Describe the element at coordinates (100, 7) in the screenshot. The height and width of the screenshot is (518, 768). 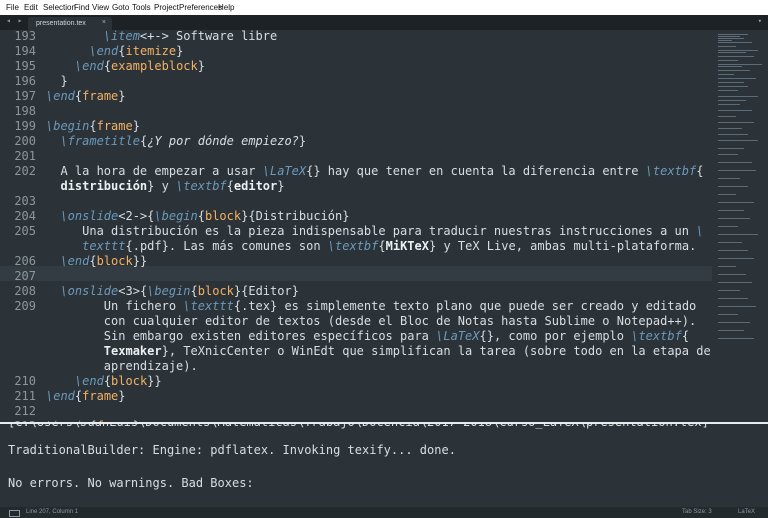
I see `menu-item-view: View` at that location.